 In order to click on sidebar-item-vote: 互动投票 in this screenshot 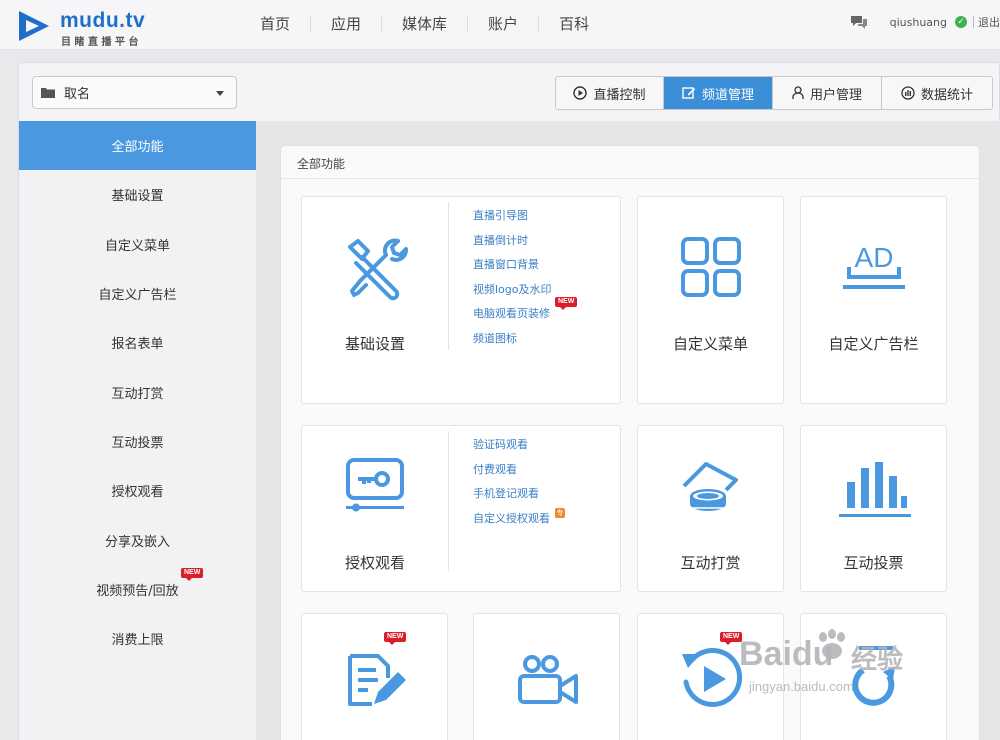, I will do `click(137, 441)`.